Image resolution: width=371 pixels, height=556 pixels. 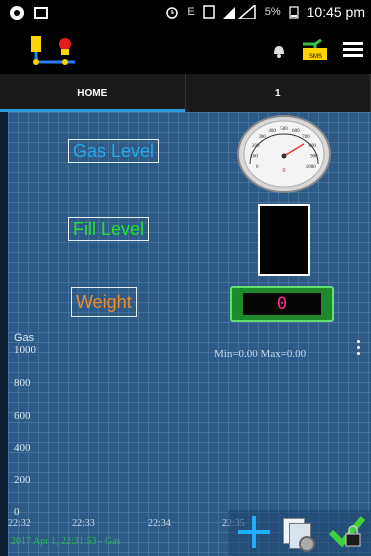 I want to click on chart-ytick: 1000, so click(x=25, y=350).